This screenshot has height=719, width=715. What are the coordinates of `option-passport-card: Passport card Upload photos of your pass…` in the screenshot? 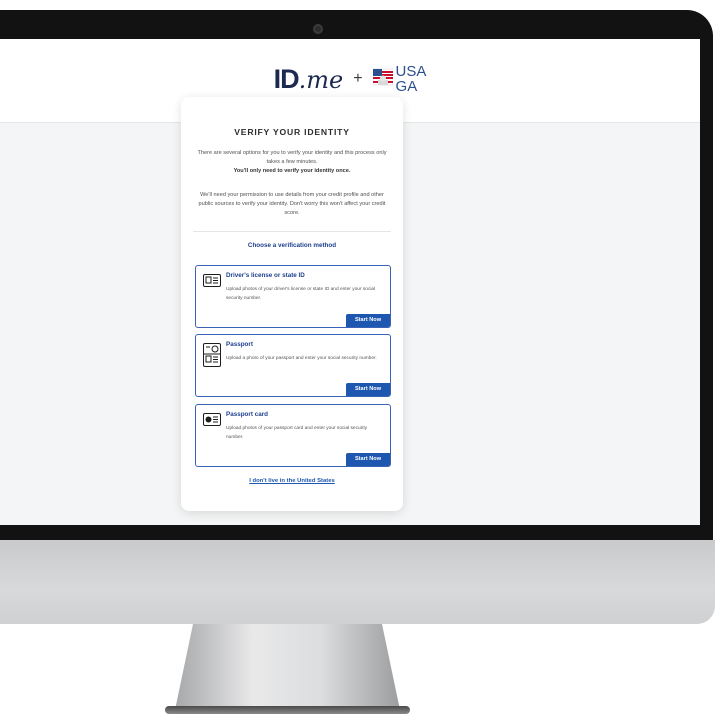 It's located at (293, 435).